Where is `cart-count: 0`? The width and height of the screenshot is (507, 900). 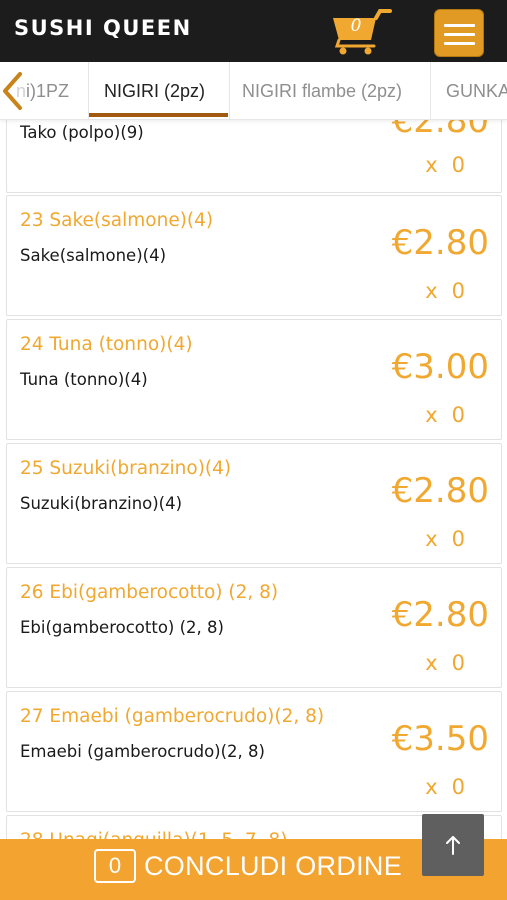 cart-count: 0 is located at coordinates (356, 26).